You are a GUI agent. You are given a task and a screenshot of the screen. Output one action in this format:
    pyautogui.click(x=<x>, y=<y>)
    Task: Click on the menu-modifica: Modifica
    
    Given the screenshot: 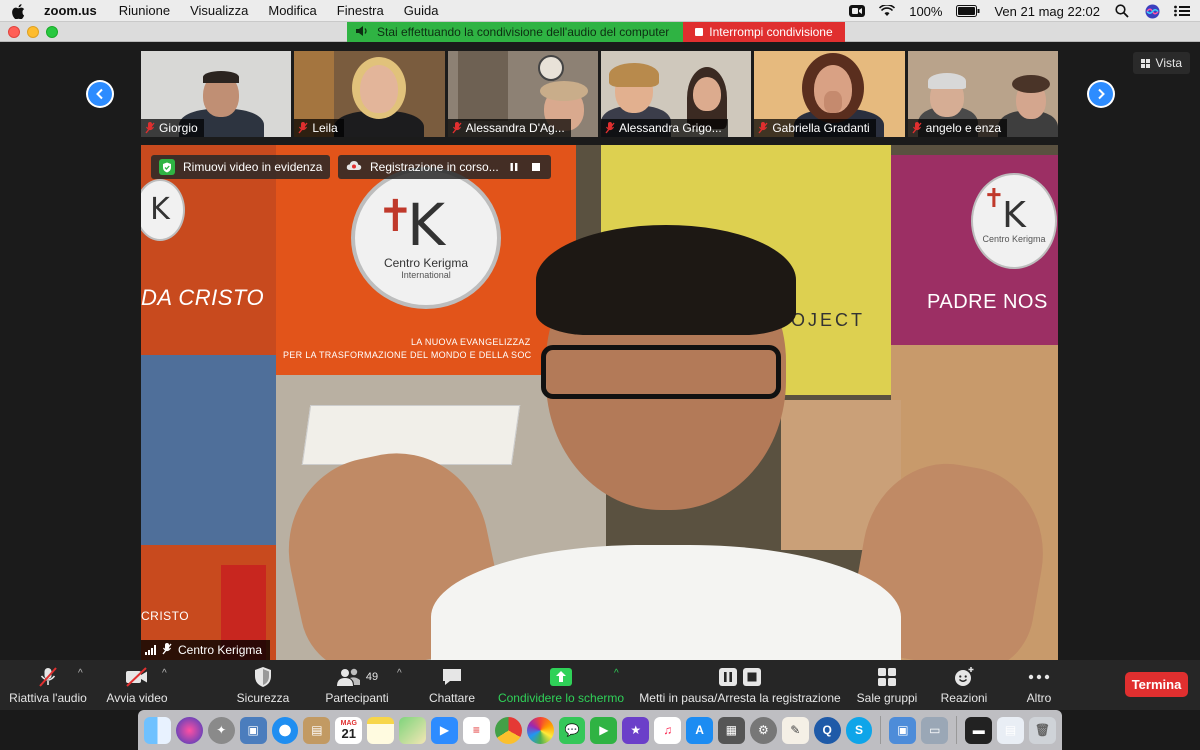 What is the action you would take?
    pyautogui.click(x=292, y=10)
    